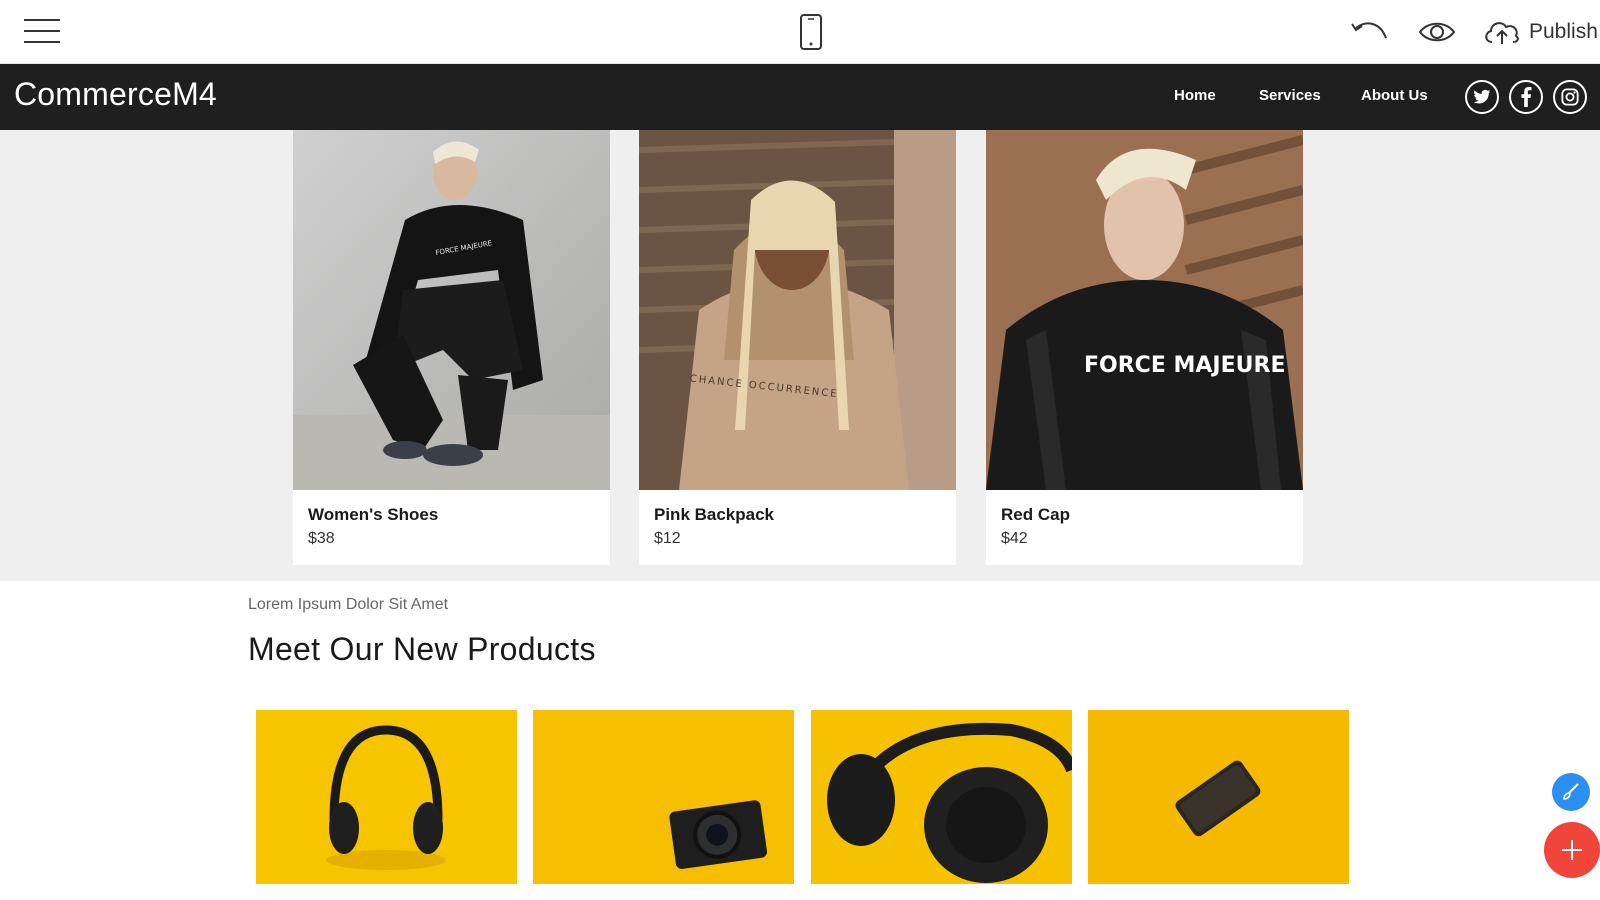  I want to click on nav-link-services: Services, so click(1290, 95).